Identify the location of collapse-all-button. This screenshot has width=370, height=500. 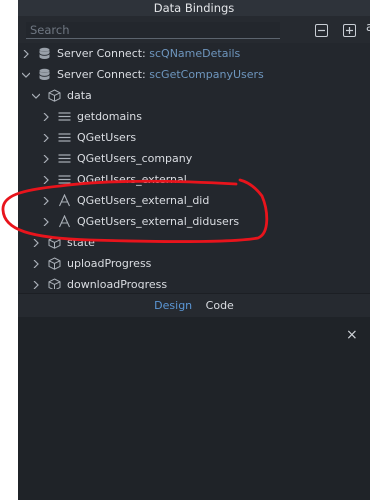
(321, 30).